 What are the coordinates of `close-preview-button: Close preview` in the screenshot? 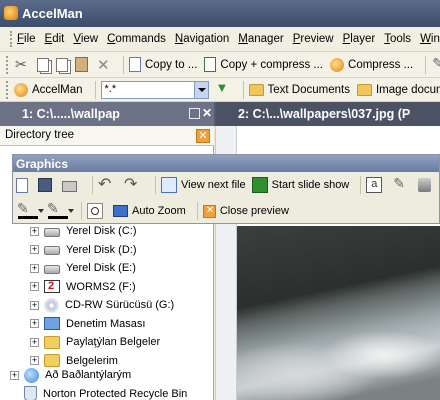 It's located at (245, 211).